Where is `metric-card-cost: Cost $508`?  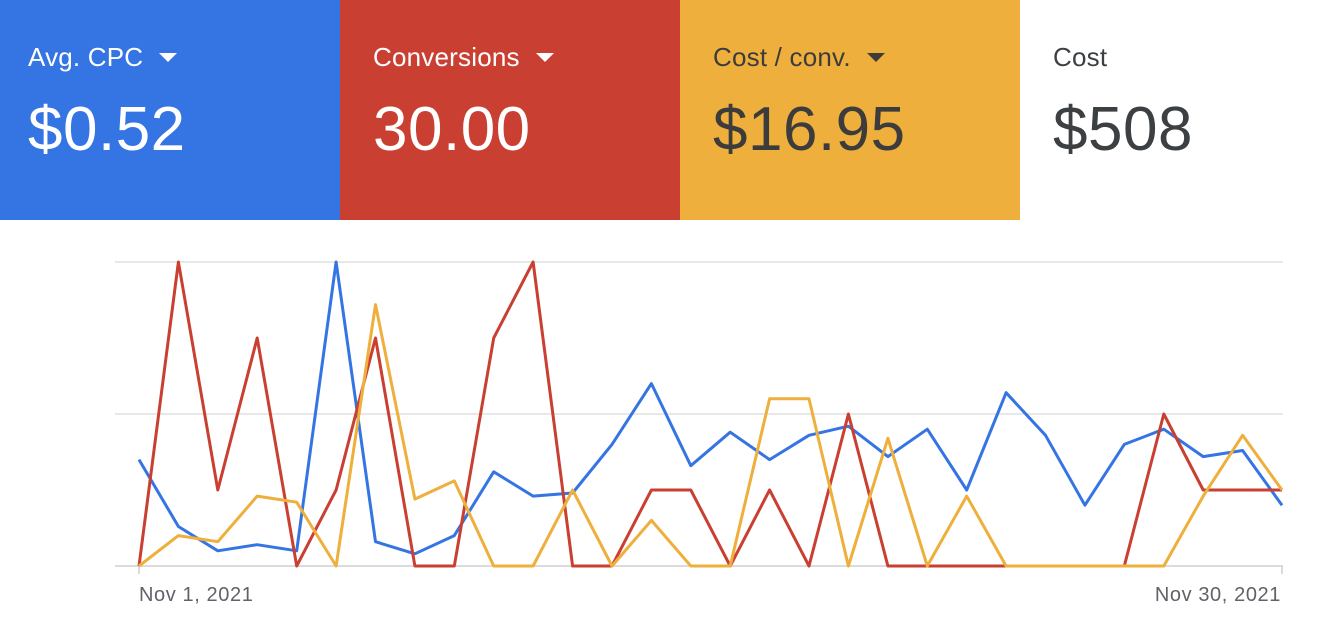
metric-card-cost: Cost $508 is located at coordinates (1177, 110).